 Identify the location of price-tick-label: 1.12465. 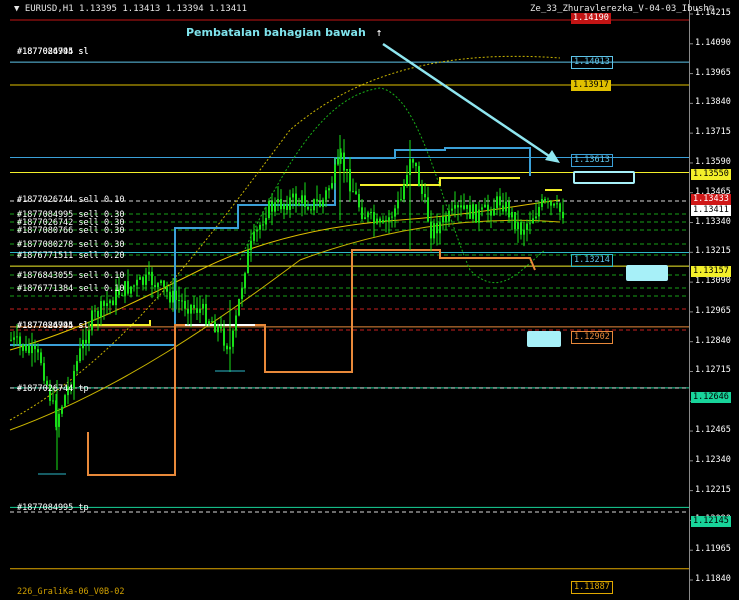
(713, 430).